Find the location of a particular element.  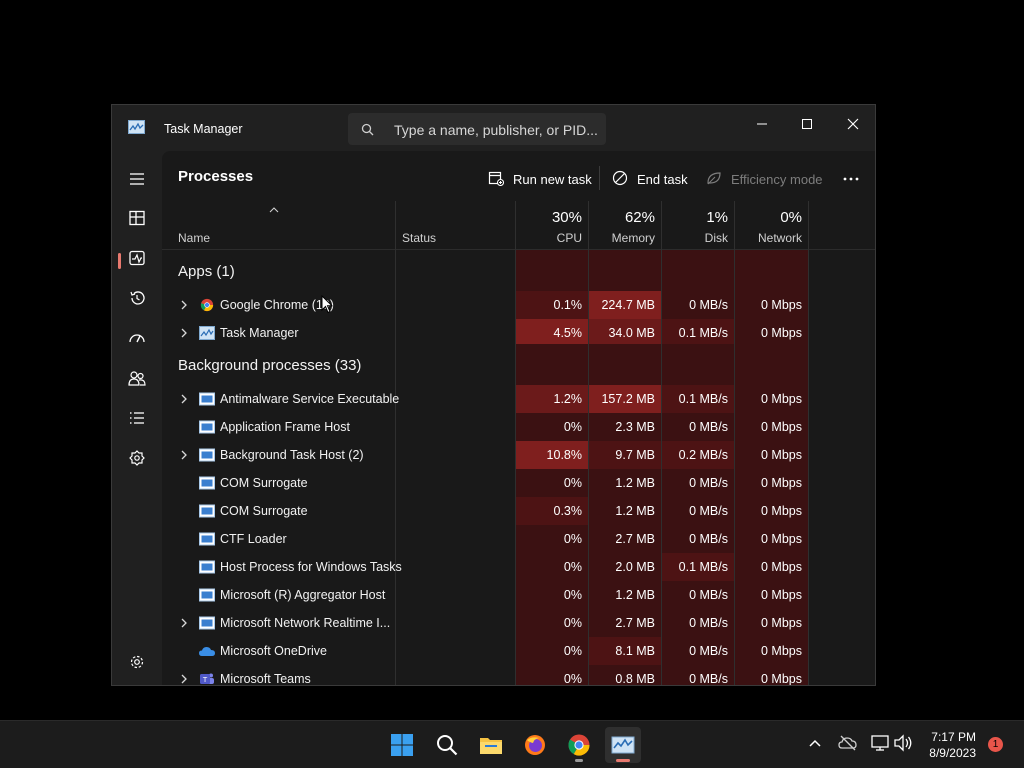

memory-value: 2.3 MB is located at coordinates (635, 427).